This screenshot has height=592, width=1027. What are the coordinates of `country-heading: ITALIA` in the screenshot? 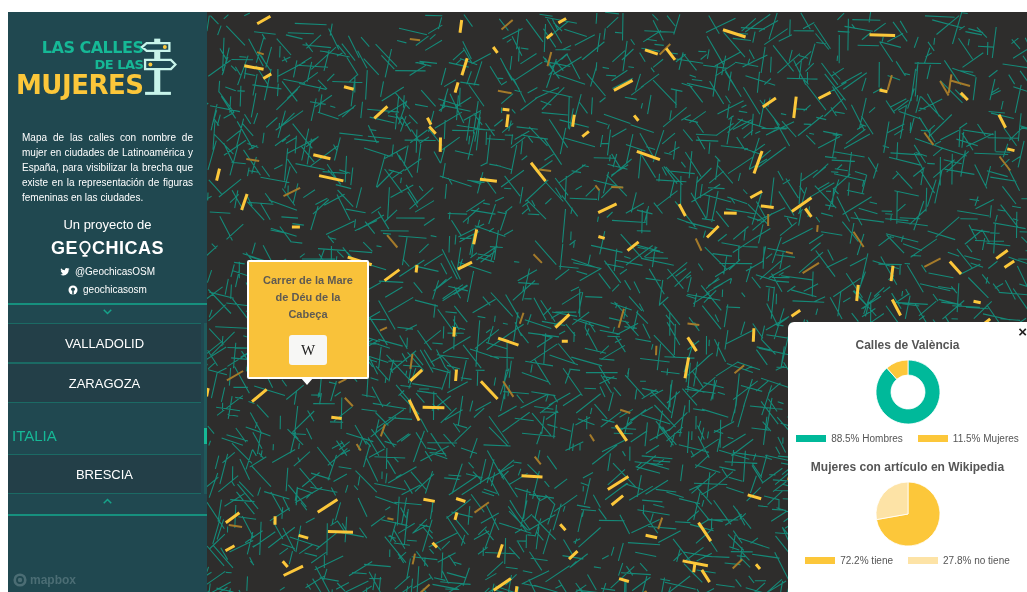 It's located at (34, 436).